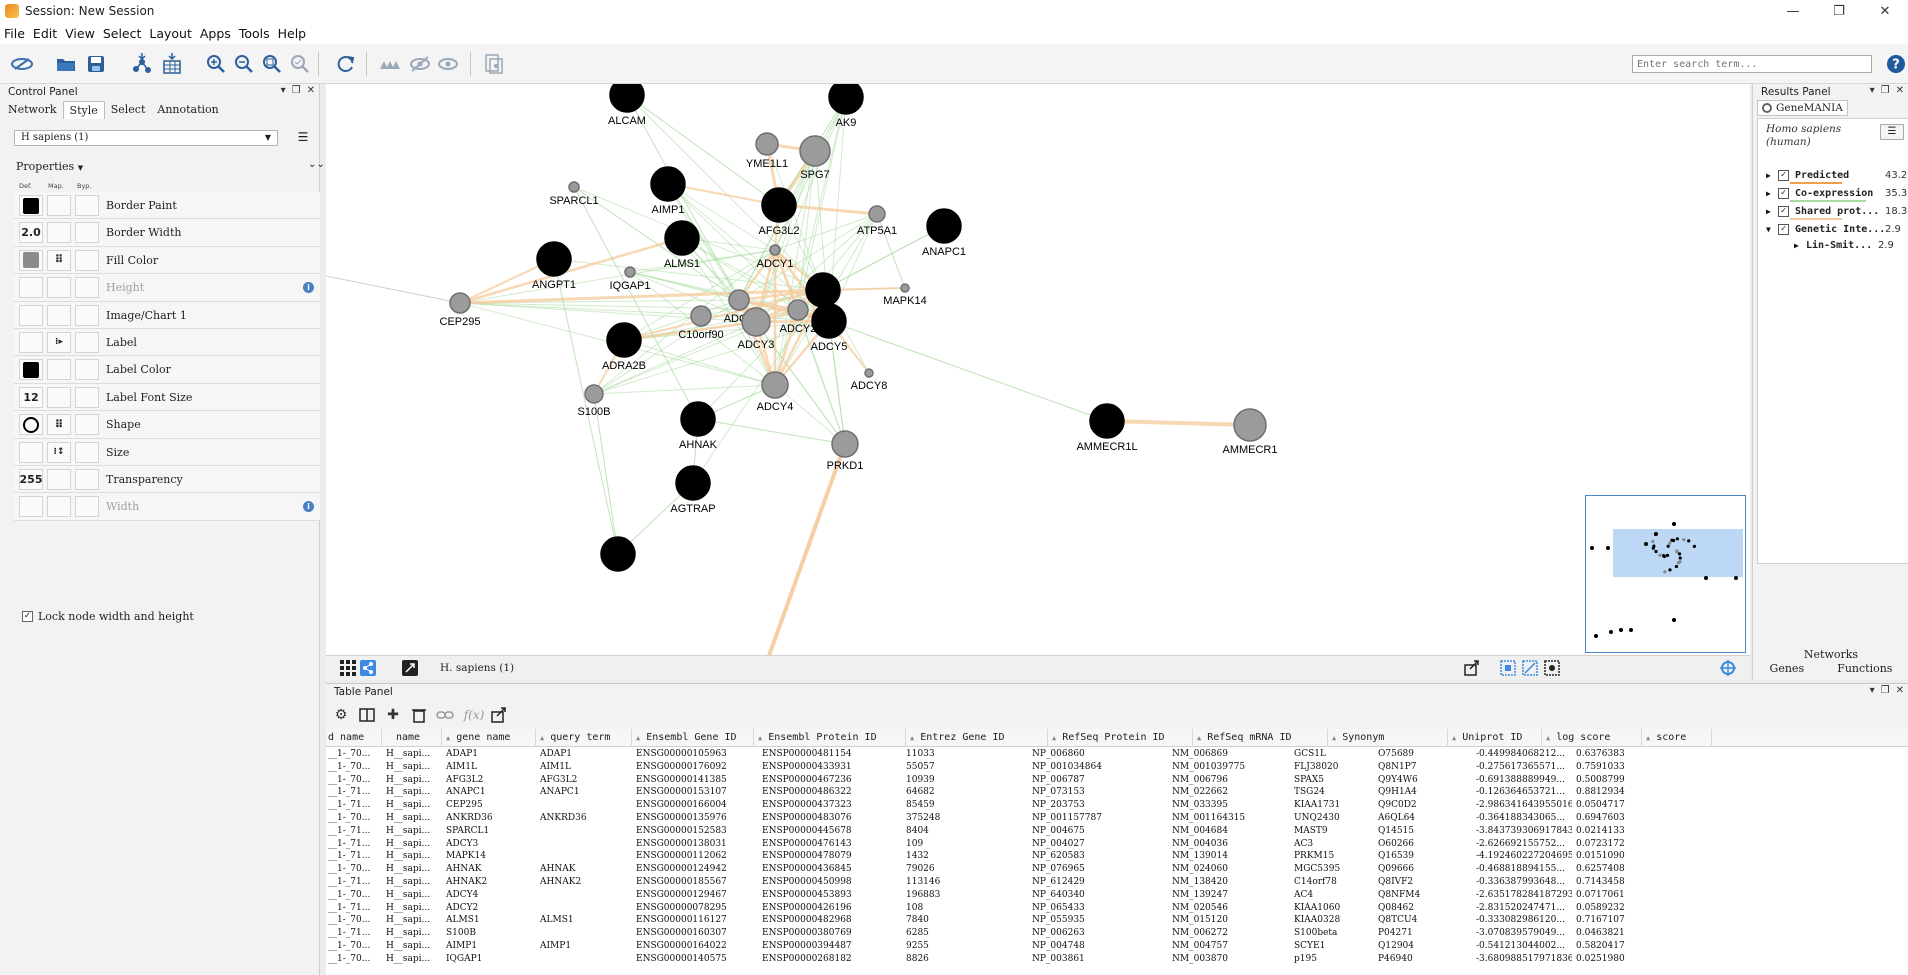  I want to click on table-cell: NM_006796, so click(1231, 780).